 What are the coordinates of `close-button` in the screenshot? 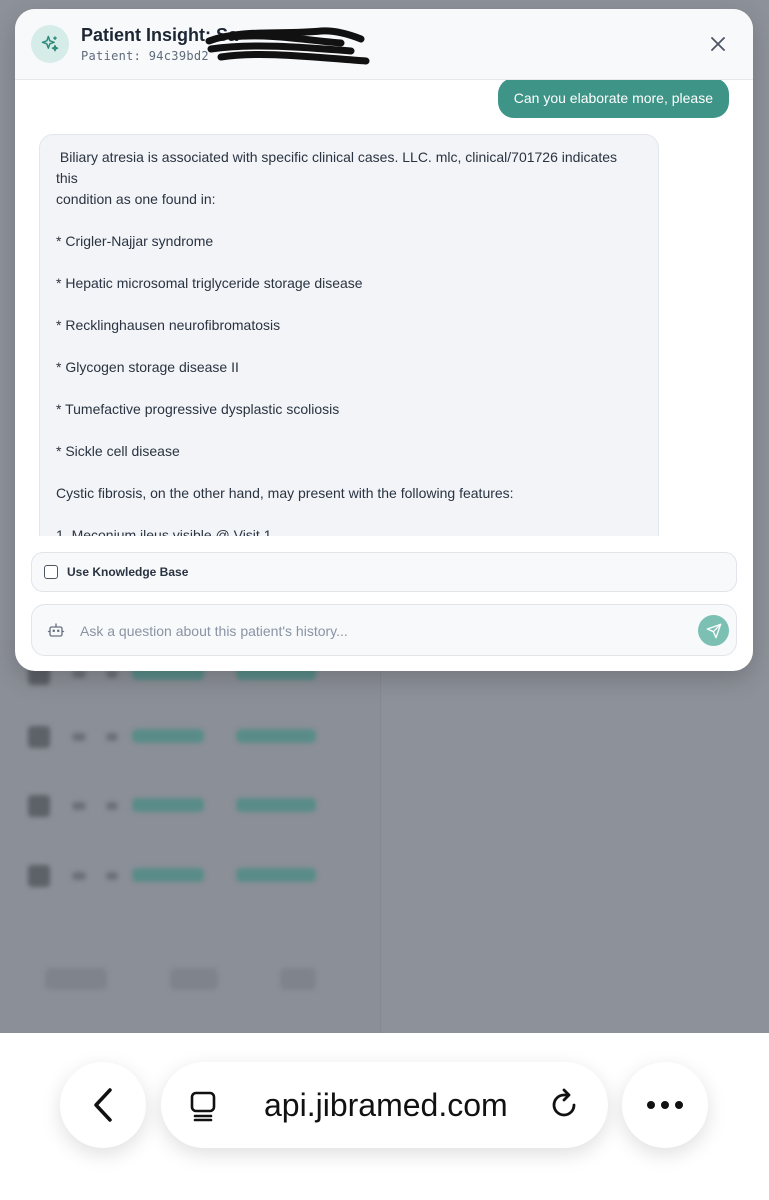 It's located at (718, 44).